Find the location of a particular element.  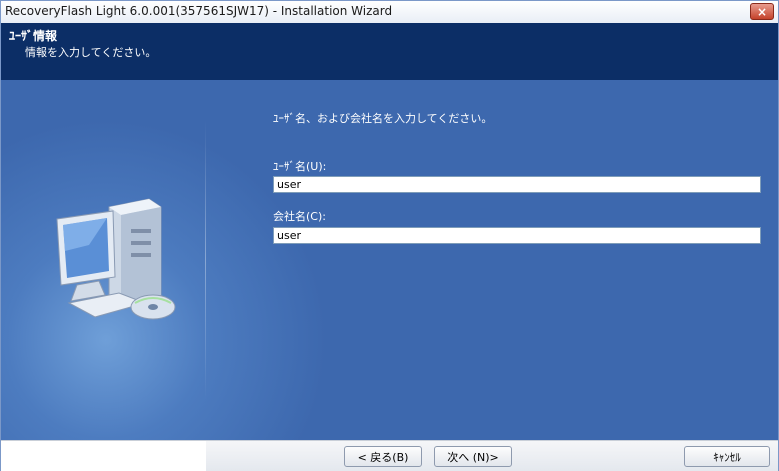

close-icon: × is located at coordinates (762, 11).